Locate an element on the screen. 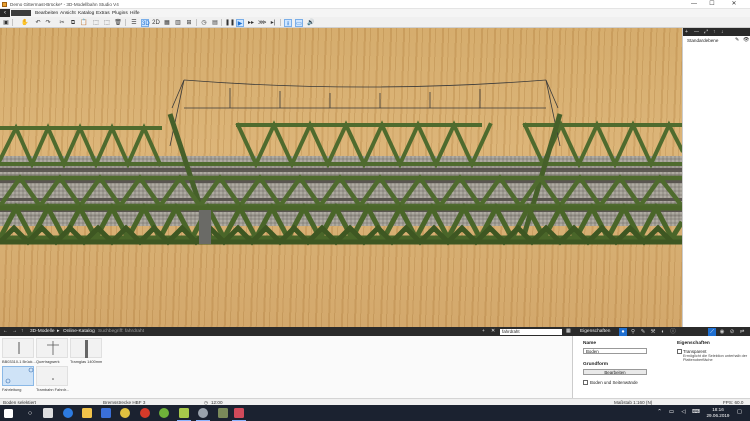 The image size is (750, 421). notification-icon: ▢ is located at coordinates (739, 412).